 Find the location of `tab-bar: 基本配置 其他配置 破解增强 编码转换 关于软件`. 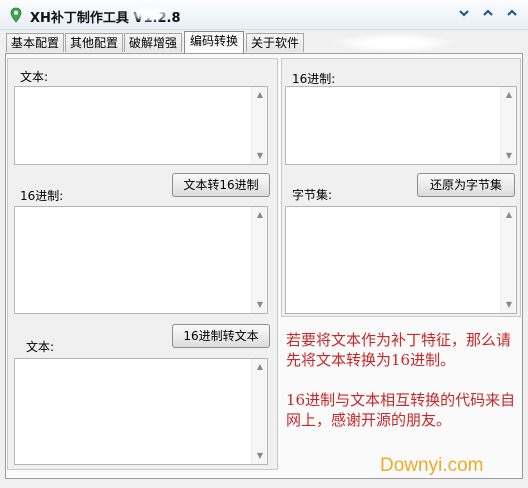

tab-bar: 基本配置 其他配置 破解增强 编码转换 关于软件 is located at coordinates (264, 42).